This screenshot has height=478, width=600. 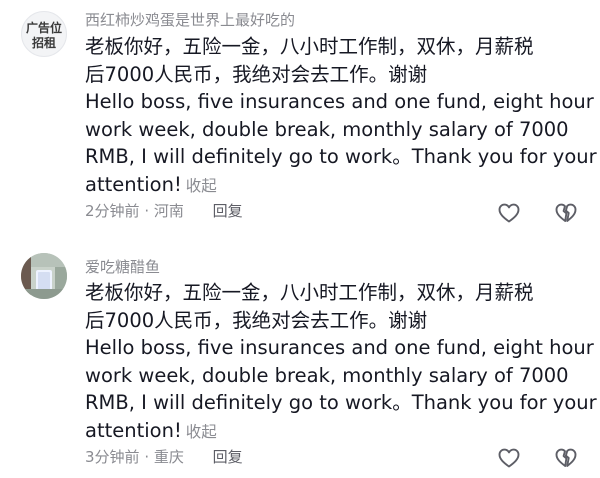 I want to click on username: 爱吃糖醋鱼, so click(x=122, y=266).